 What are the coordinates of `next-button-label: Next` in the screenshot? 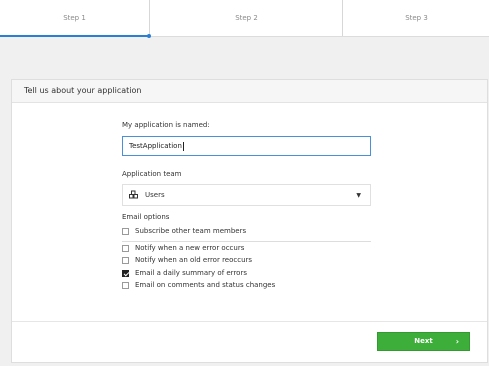 It's located at (423, 341).